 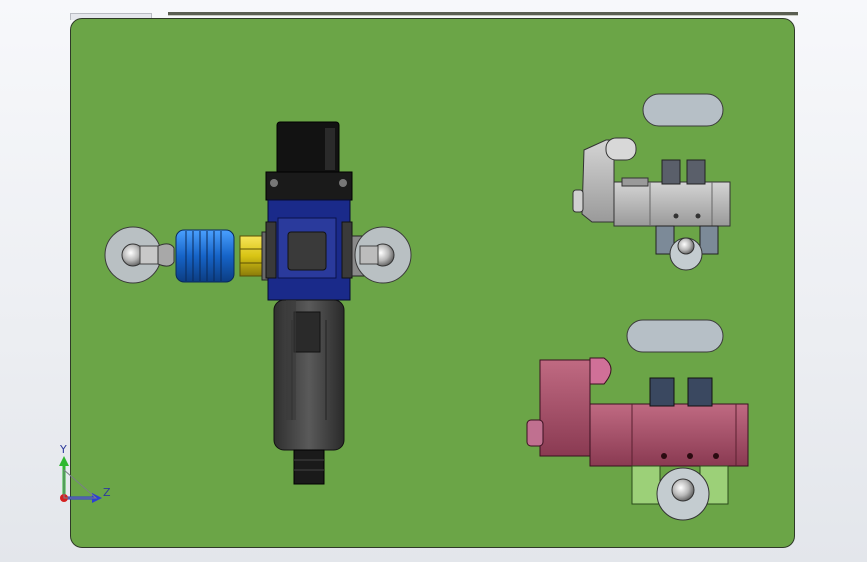 What do you see at coordinates (107, 492) in the screenshot?
I see `z-axis-label: Z` at bounding box center [107, 492].